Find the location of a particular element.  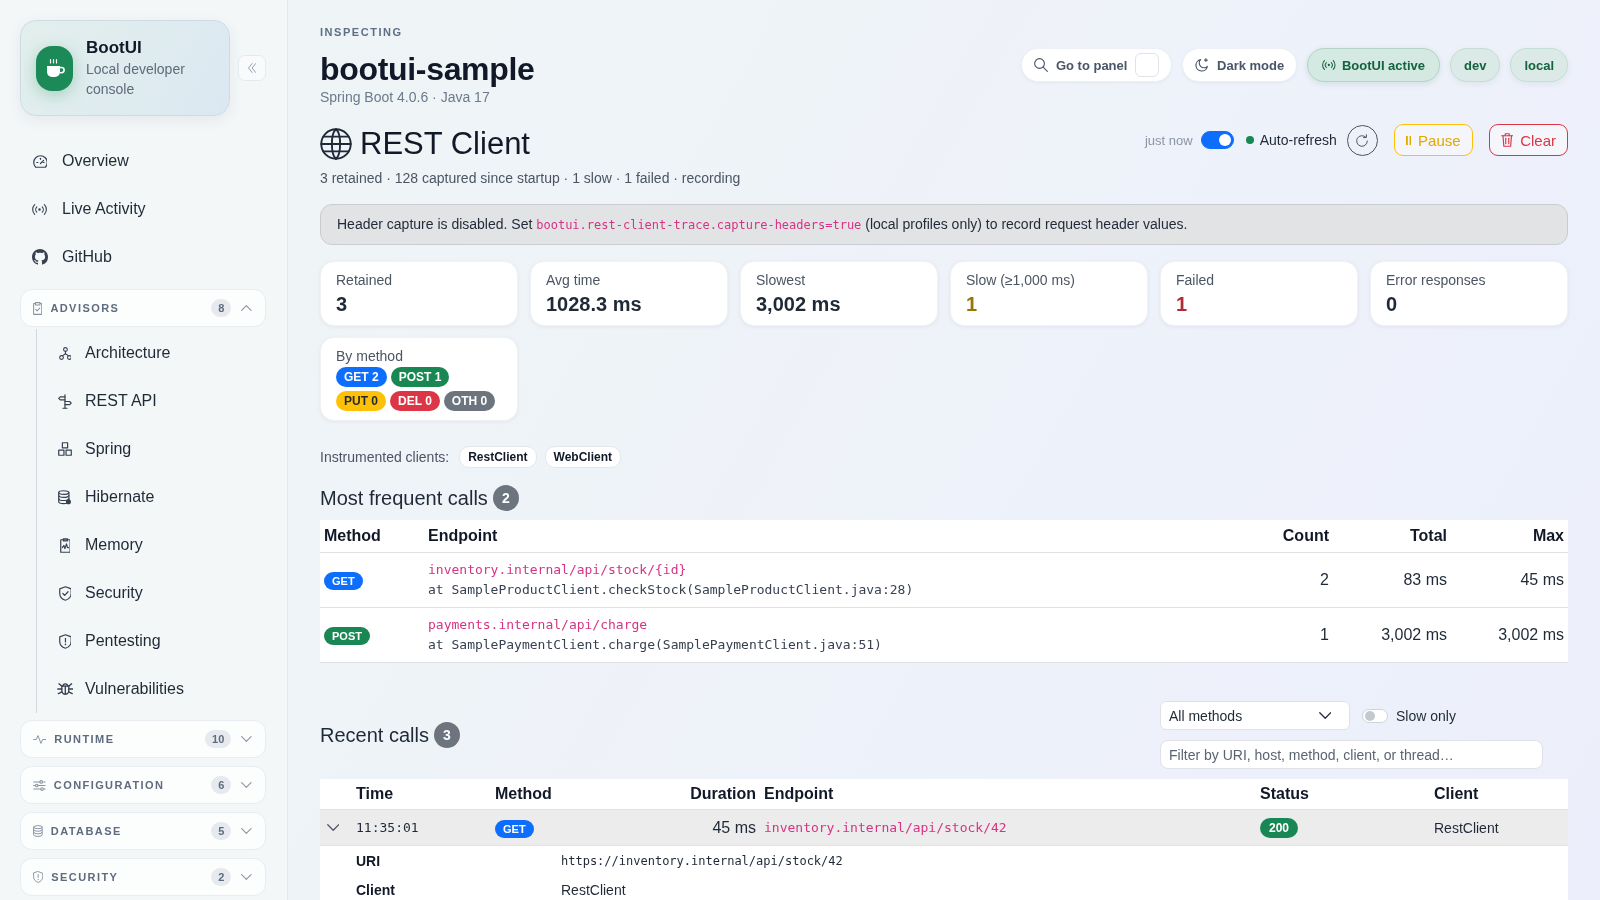

panel-summary: 3 retained · 128 captured since startup · 1 slow · 1 failed · recording is located at coordinates (531, 178).